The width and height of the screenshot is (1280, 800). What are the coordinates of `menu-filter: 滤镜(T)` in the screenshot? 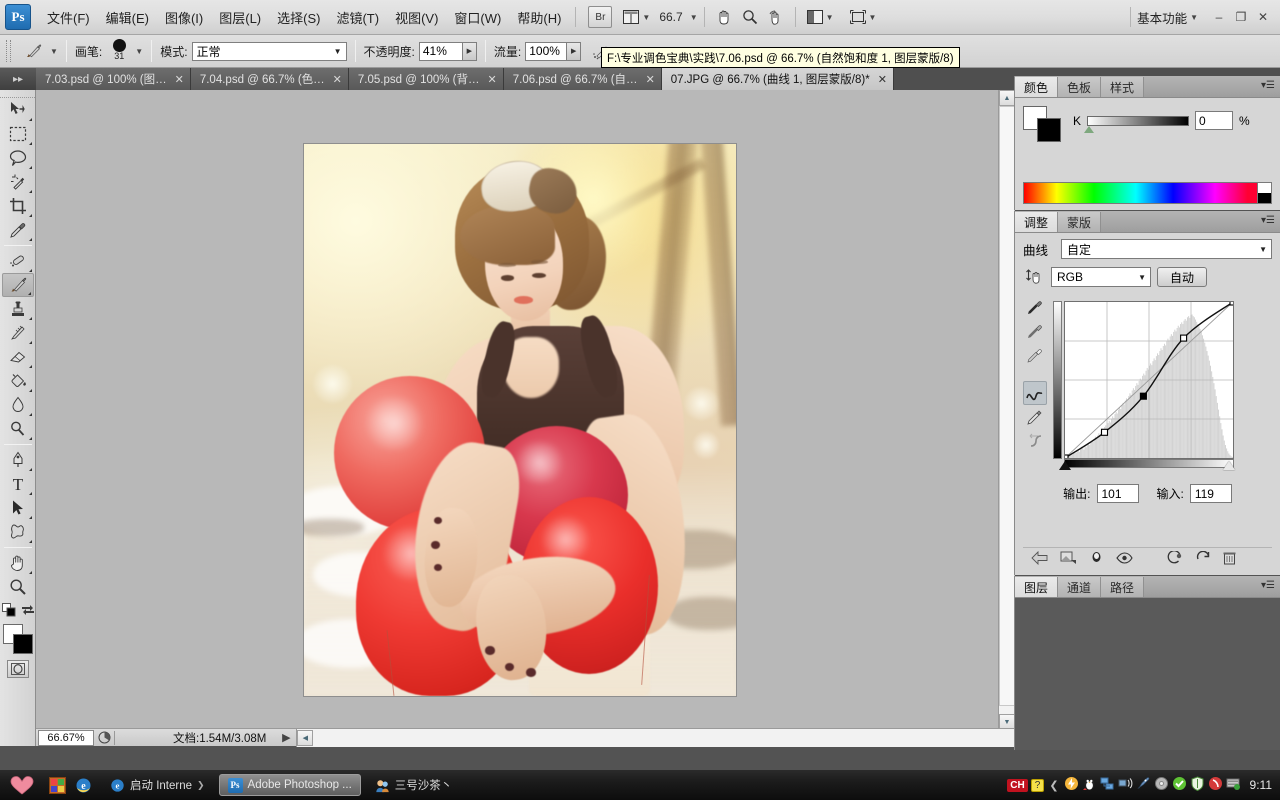 It's located at (357, 17).